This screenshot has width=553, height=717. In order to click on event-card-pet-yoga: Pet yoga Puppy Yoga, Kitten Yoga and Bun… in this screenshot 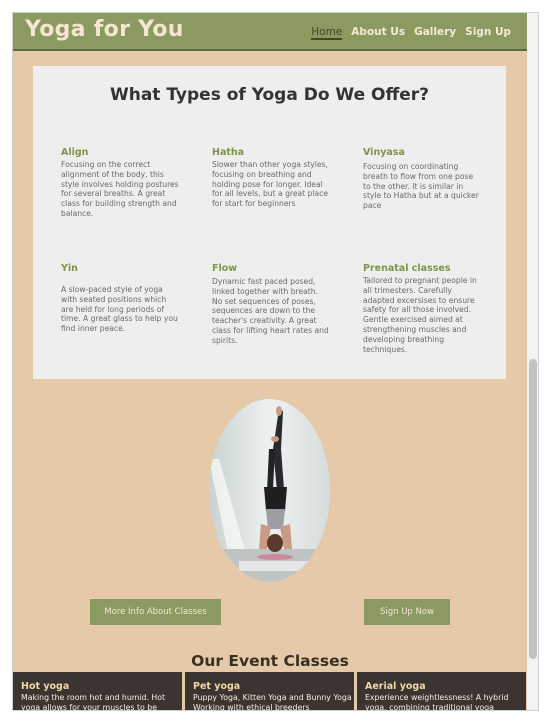, I will do `click(269, 691)`.